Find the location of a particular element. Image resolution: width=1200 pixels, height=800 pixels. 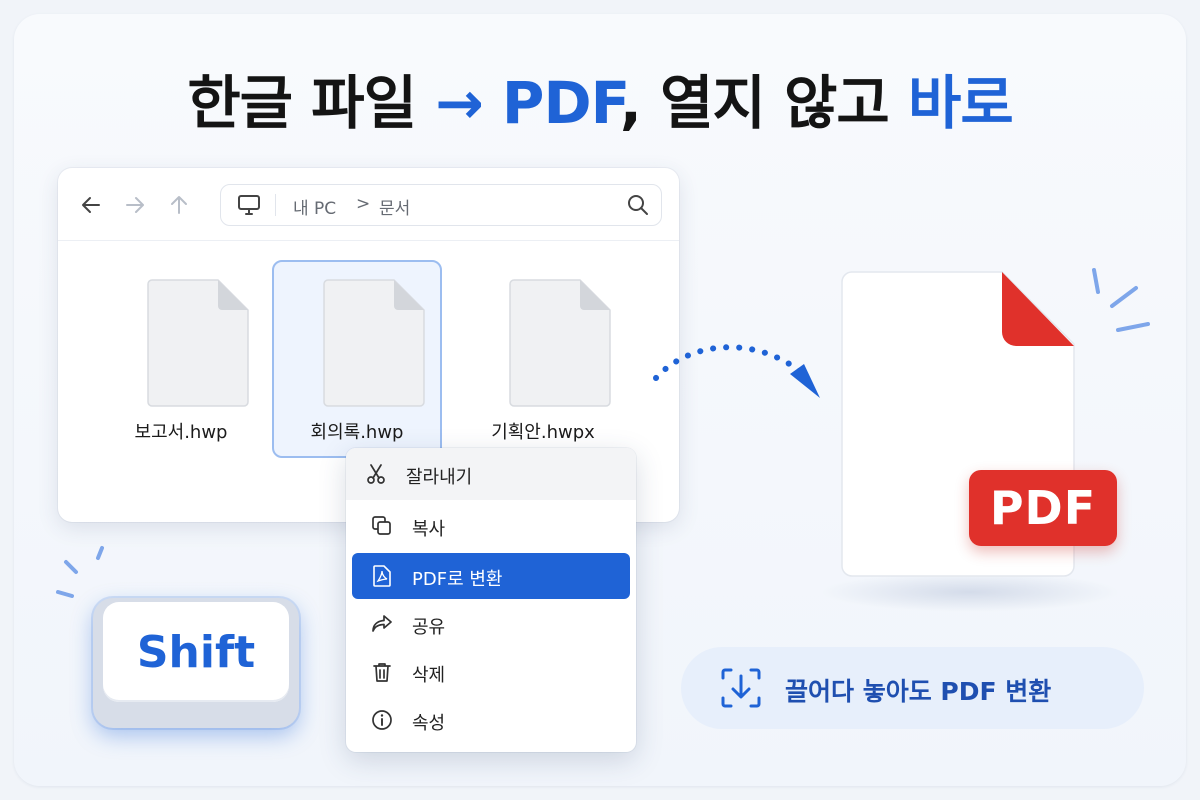

menu-item-share: 공유 is located at coordinates (491, 624).